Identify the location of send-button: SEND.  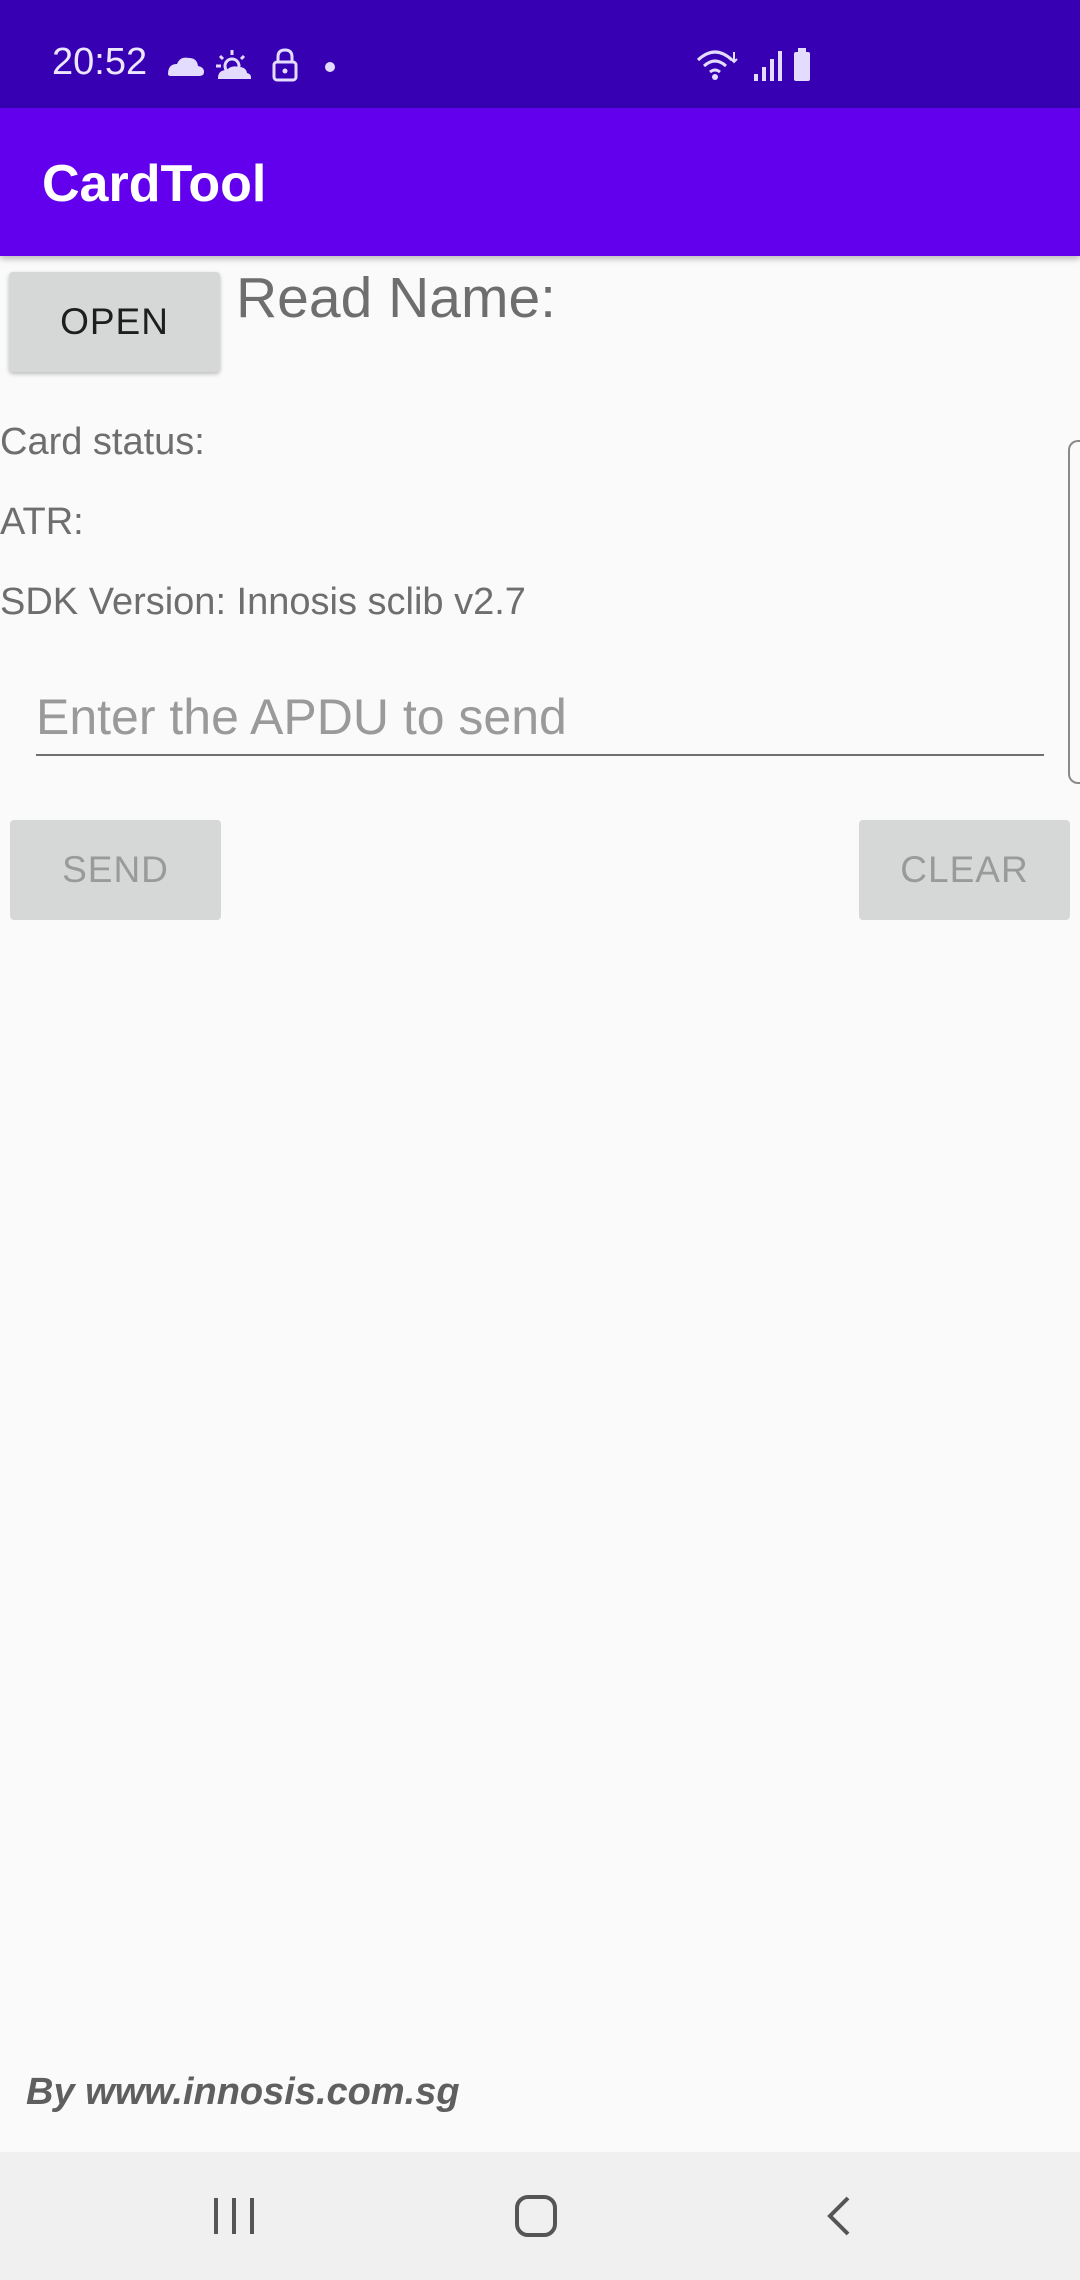
(115, 870).